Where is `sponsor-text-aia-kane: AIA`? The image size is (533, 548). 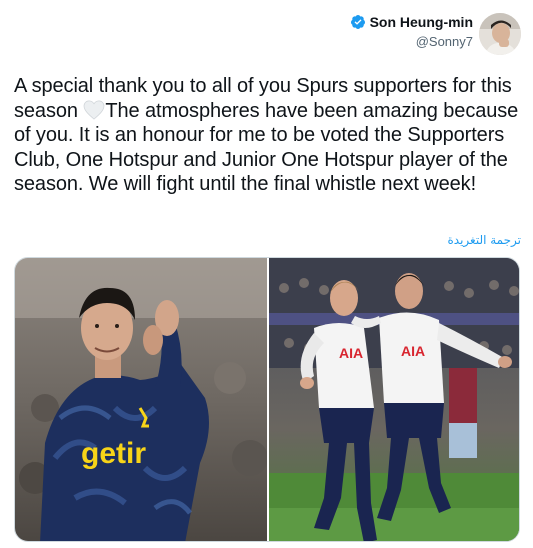
sponsor-text-aia-kane: AIA is located at coordinates (351, 353).